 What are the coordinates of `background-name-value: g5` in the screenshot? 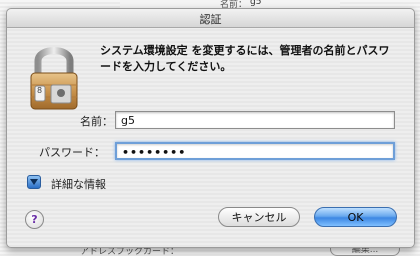 It's located at (256, 3).